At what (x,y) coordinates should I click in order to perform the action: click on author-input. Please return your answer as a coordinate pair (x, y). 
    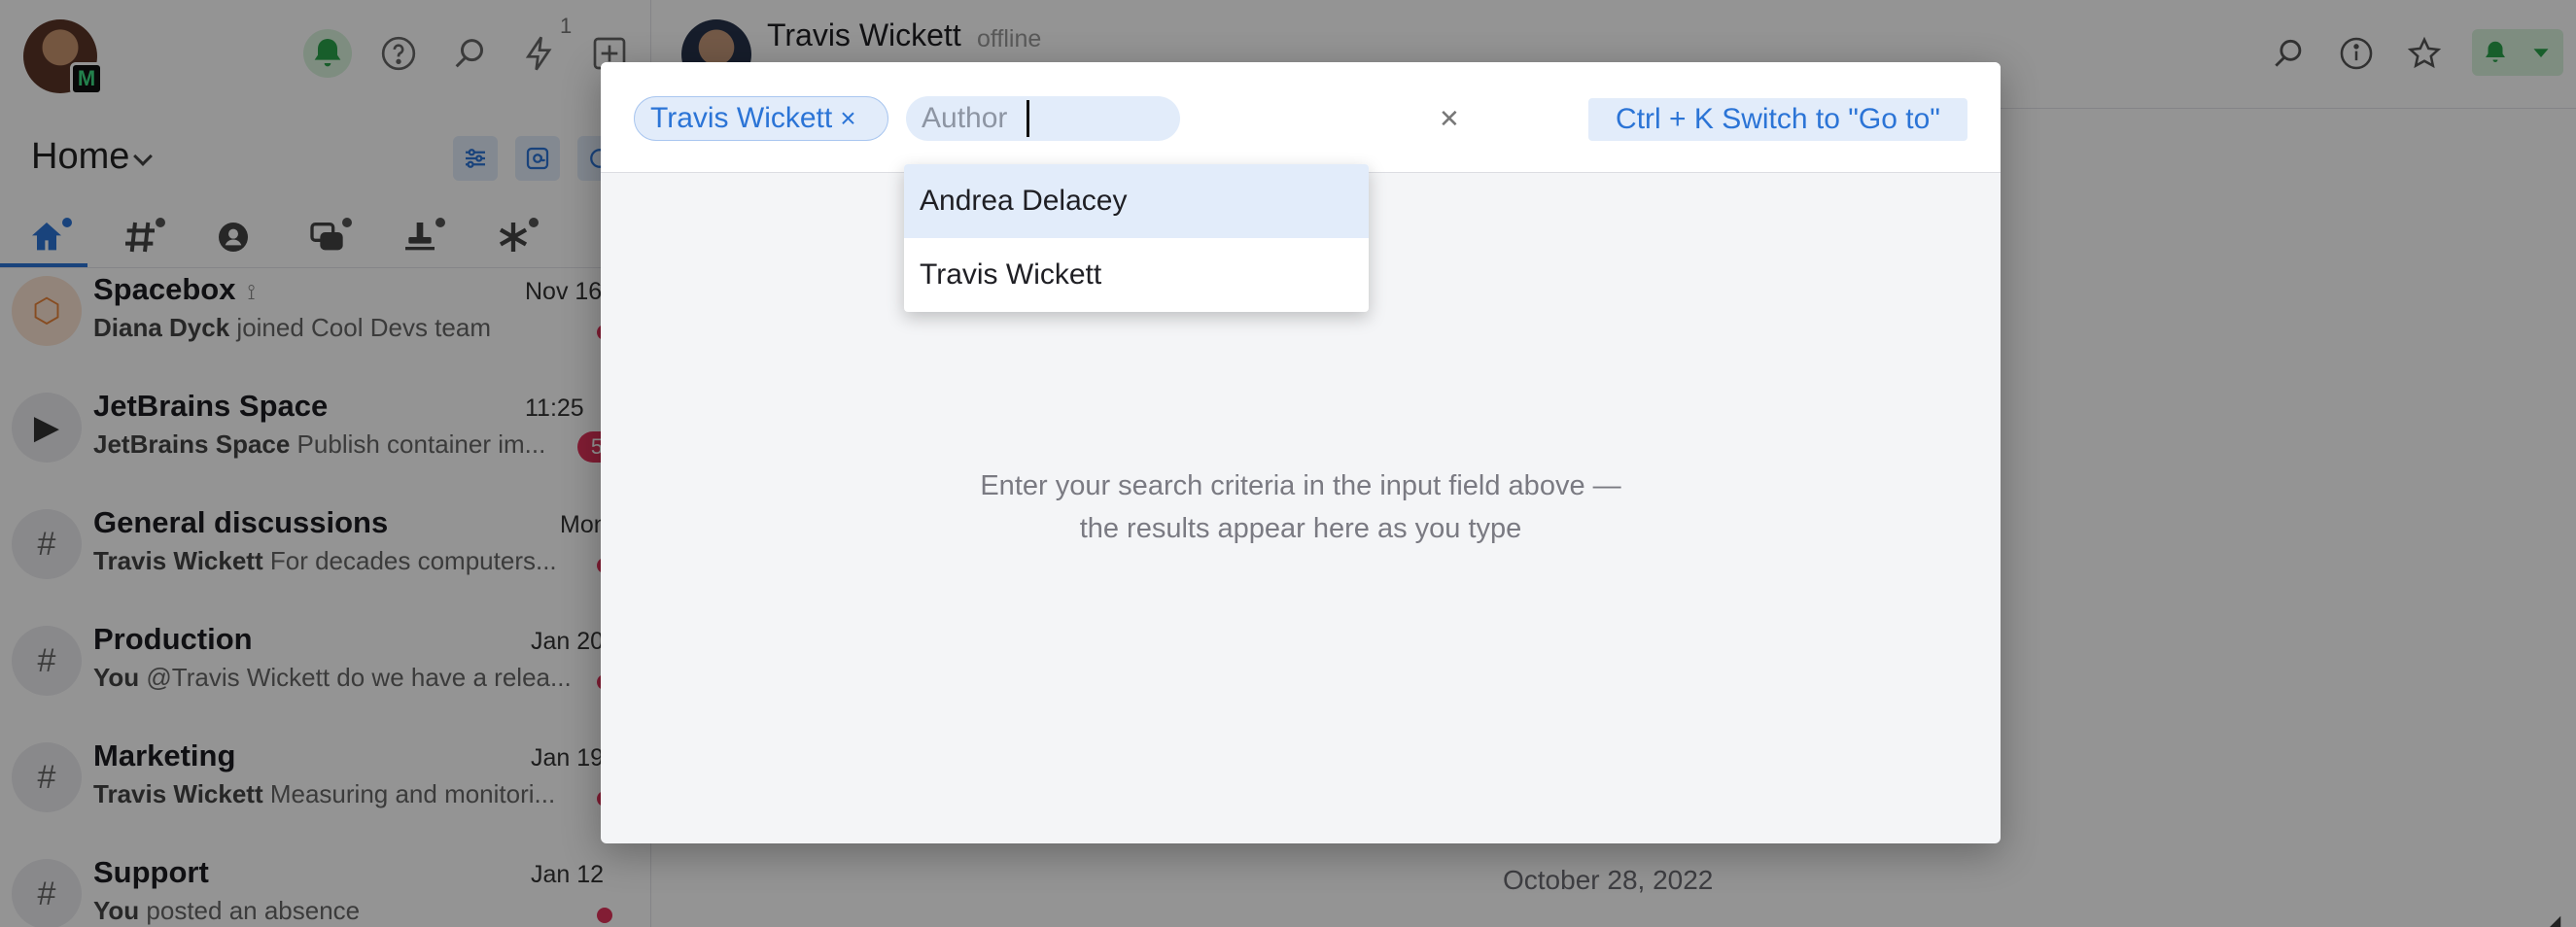
    Looking at the image, I should click on (1019, 118).